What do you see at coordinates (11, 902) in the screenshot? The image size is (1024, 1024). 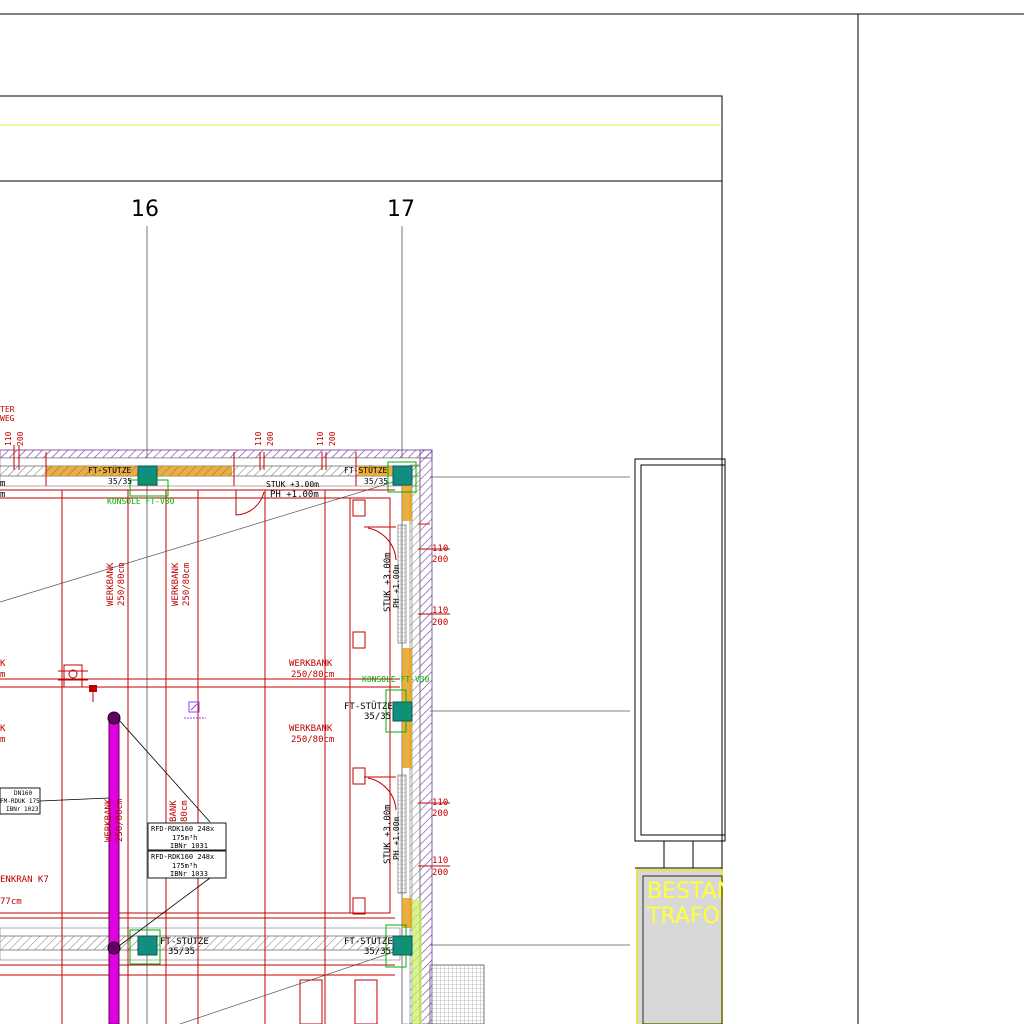 I see `crane-size: 77cm` at bounding box center [11, 902].